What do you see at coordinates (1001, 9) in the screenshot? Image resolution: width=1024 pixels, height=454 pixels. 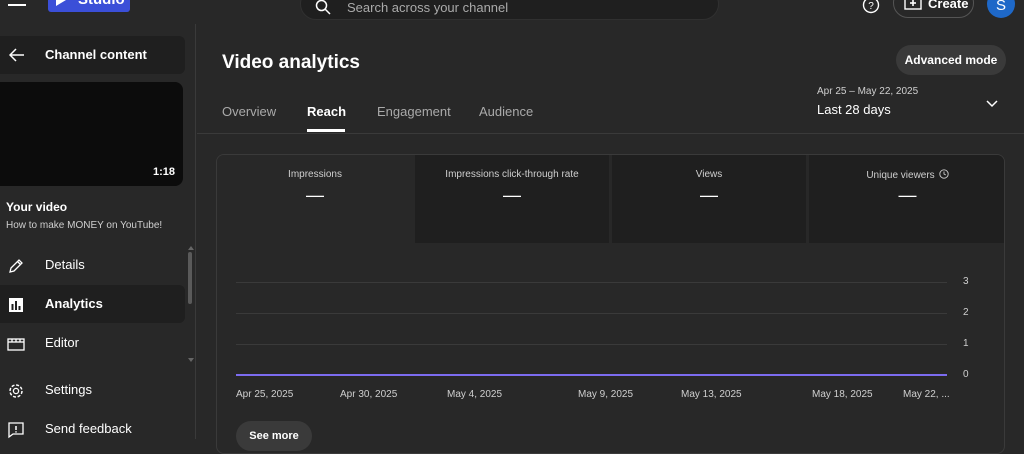 I see `avatar: S` at bounding box center [1001, 9].